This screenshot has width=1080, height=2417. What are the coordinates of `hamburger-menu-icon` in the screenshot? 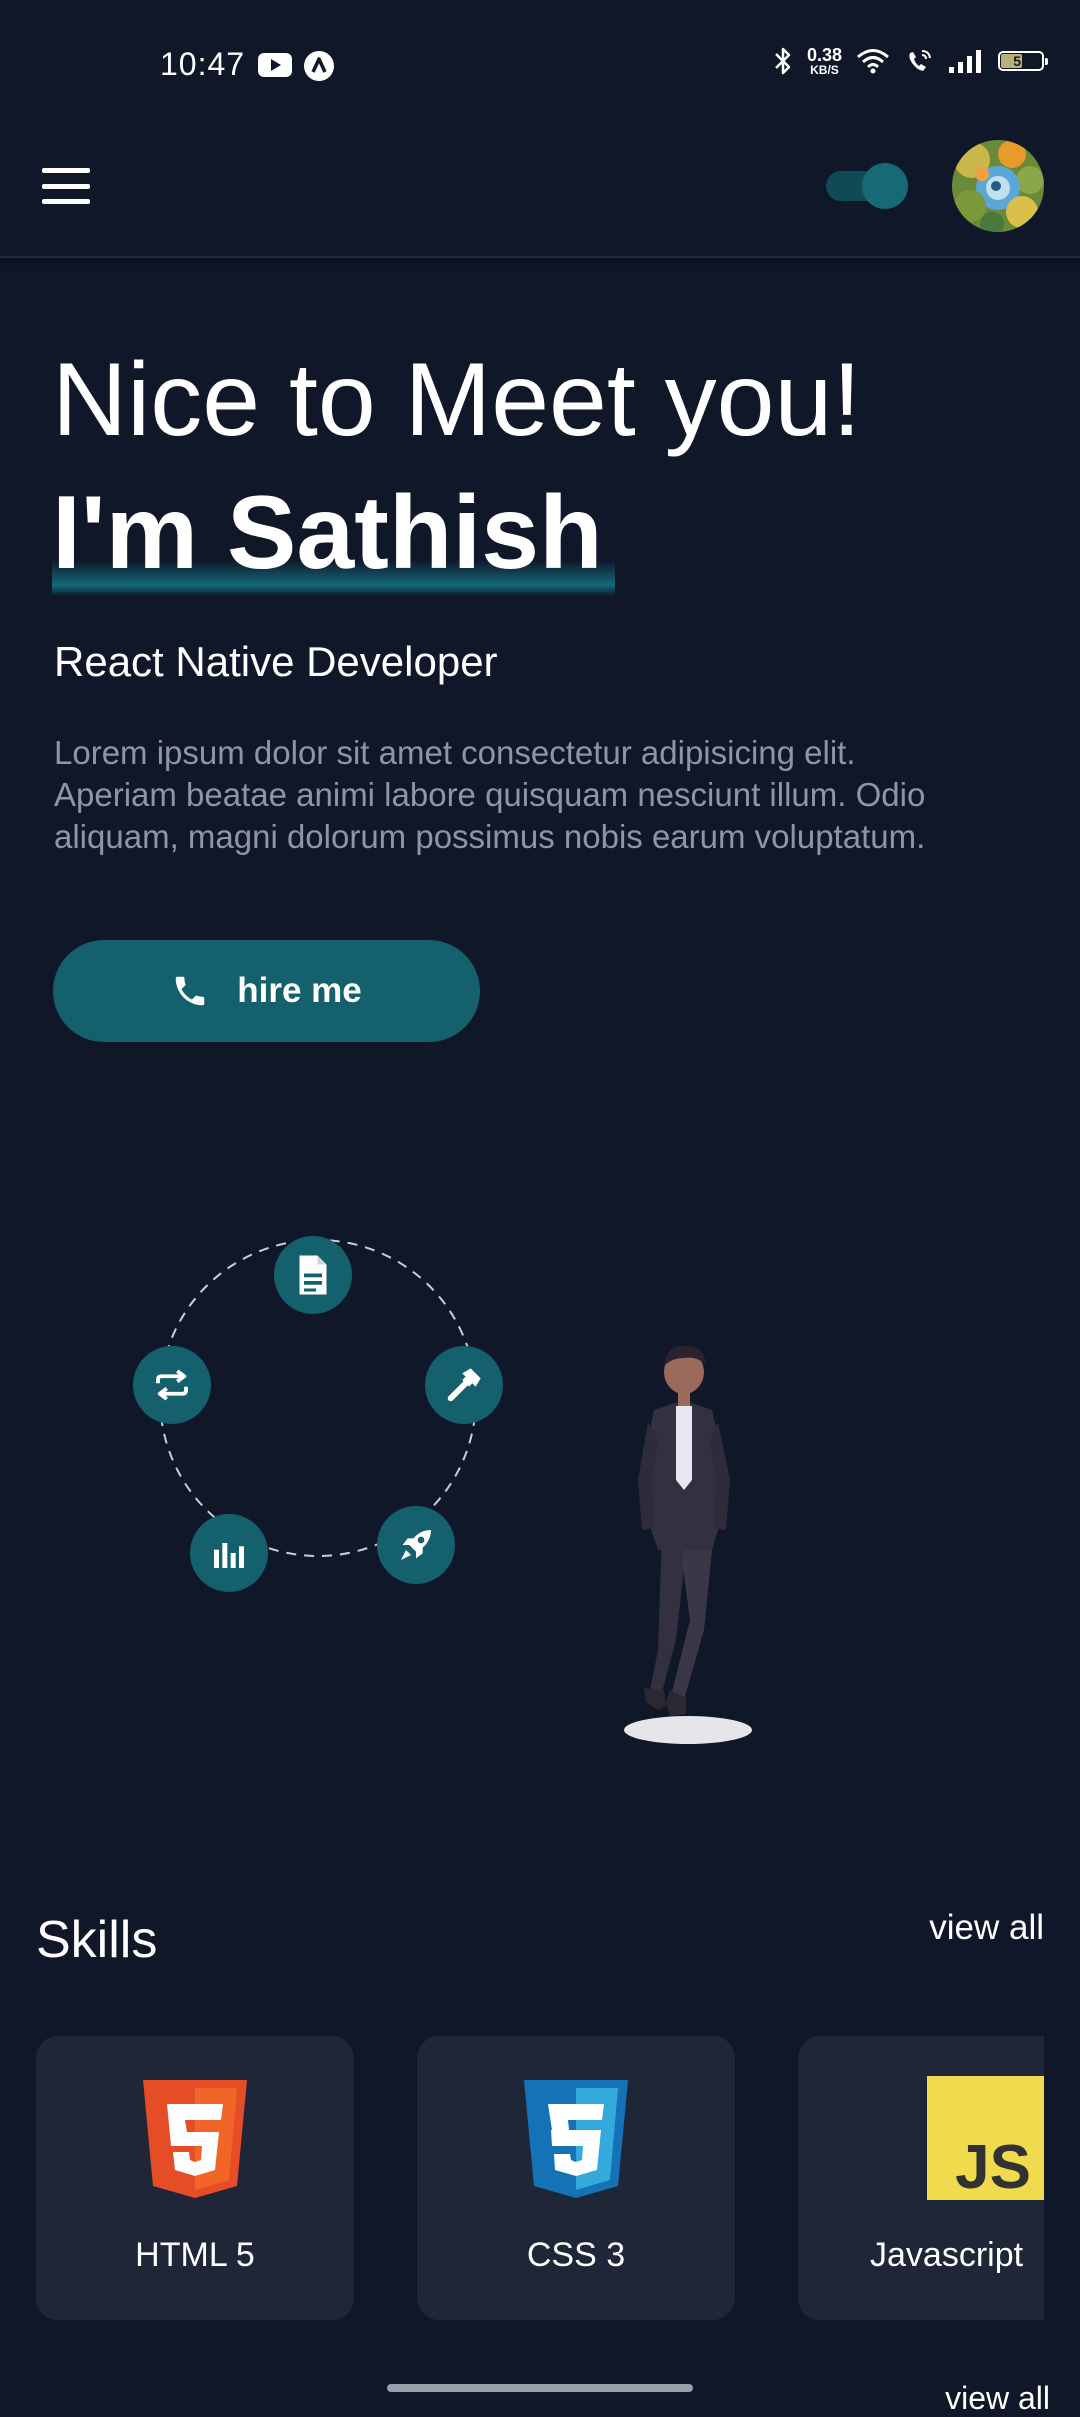 It's located at (66, 186).